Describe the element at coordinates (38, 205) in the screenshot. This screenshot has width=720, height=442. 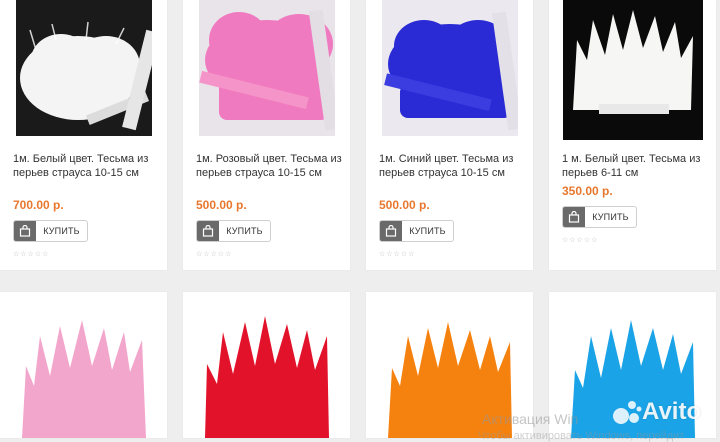
I see `product-price: 700.00 р.` at that location.